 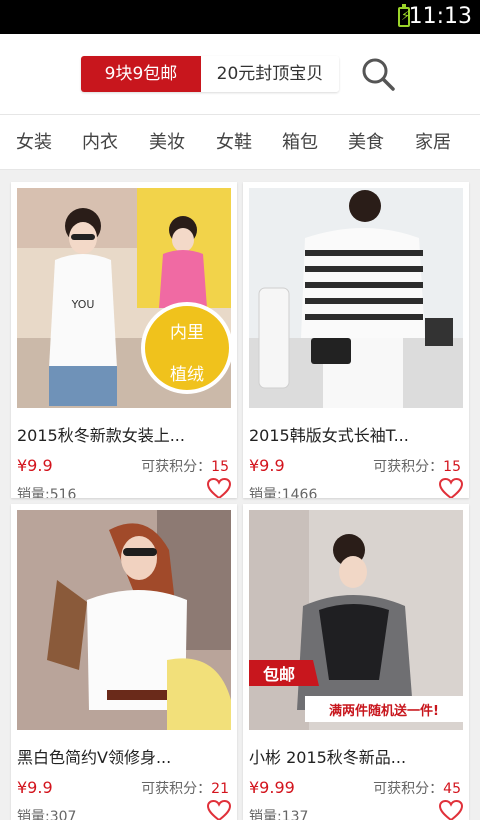 What do you see at coordinates (34, 143) in the screenshot?
I see `category-tab: 女装` at bounding box center [34, 143].